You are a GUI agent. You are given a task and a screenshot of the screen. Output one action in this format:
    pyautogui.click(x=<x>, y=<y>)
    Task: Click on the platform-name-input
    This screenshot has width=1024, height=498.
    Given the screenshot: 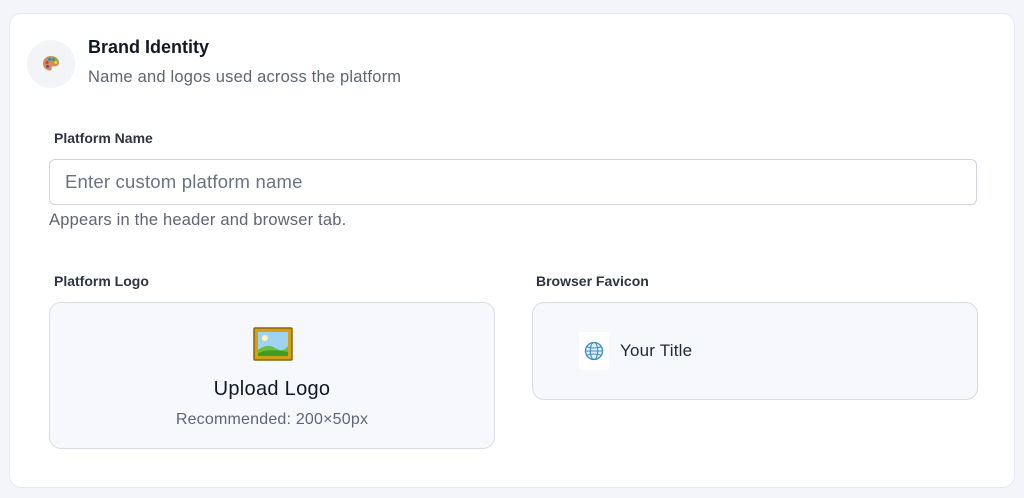 What is the action you would take?
    pyautogui.click(x=513, y=182)
    